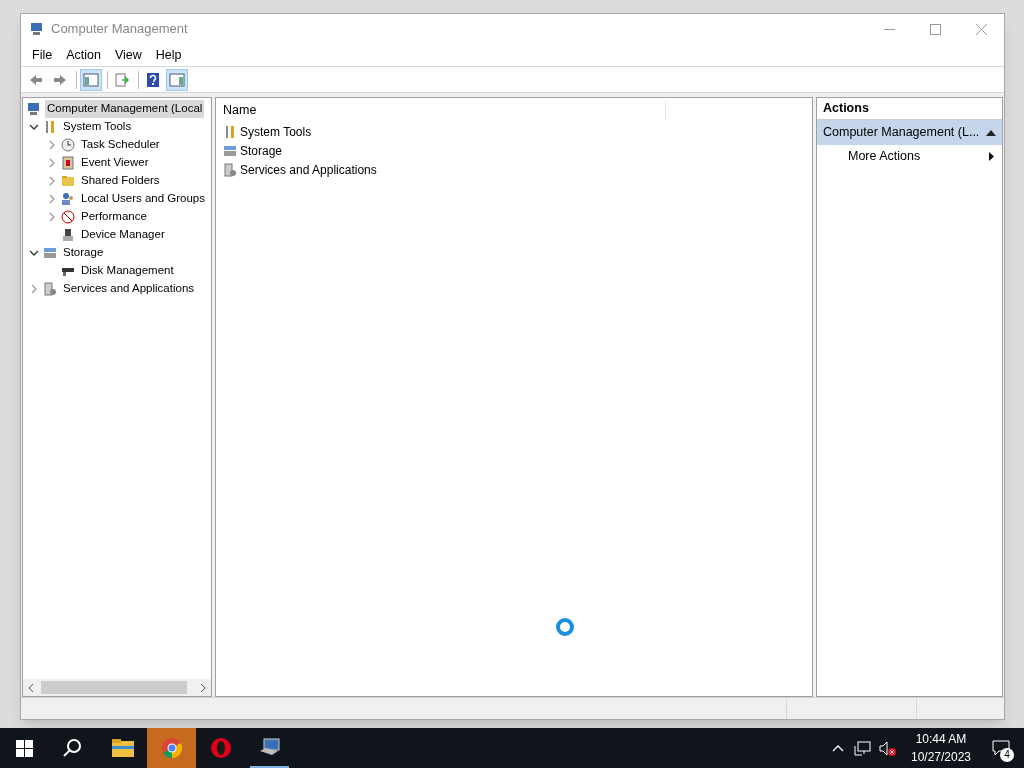 This screenshot has height=768, width=1024. Describe the element at coordinates (565, 627) in the screenshot. I see `busy-cursor-icon` at that location.